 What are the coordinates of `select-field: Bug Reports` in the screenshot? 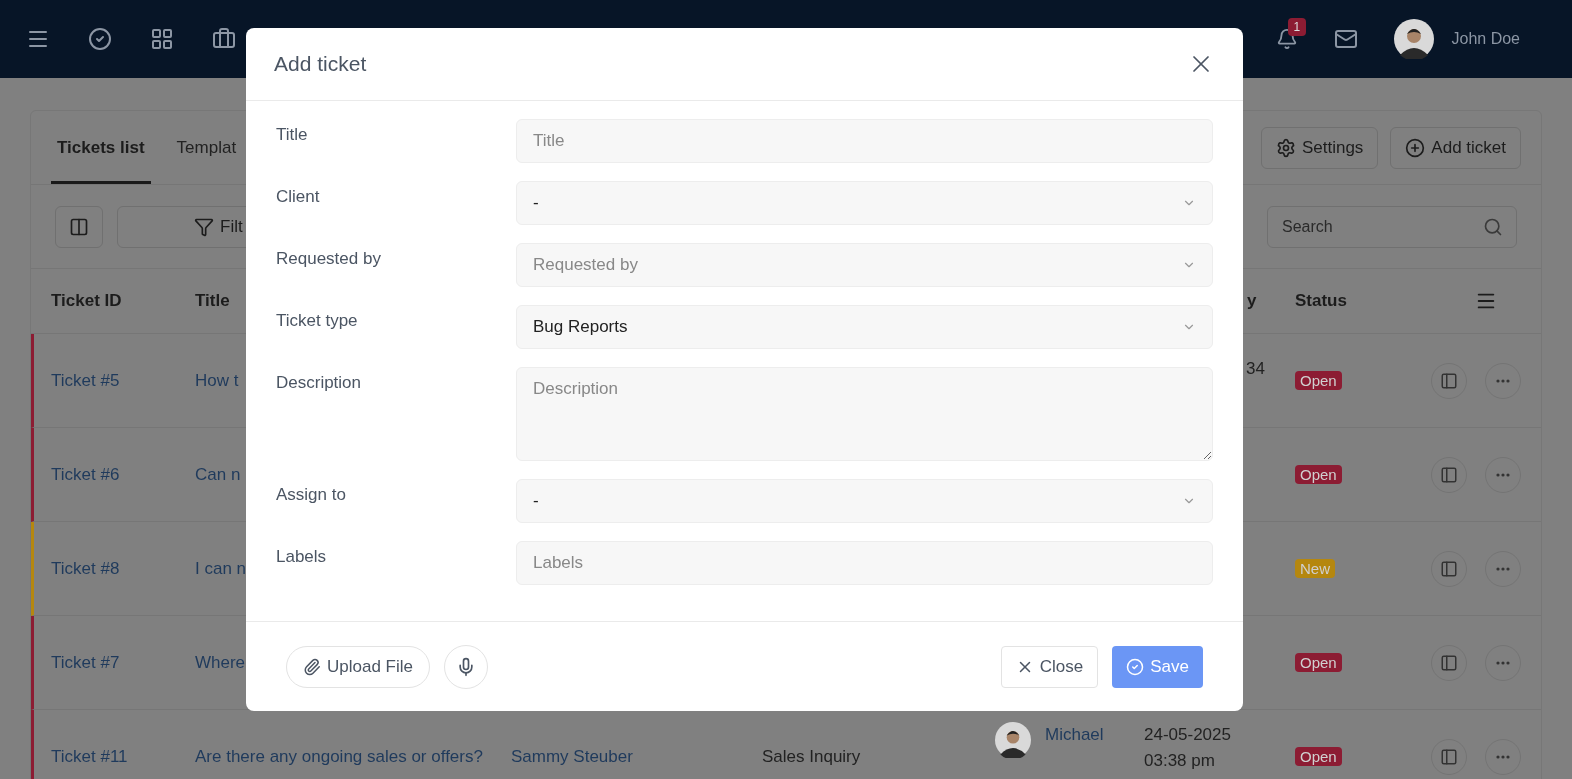 It's located at (864, 327).